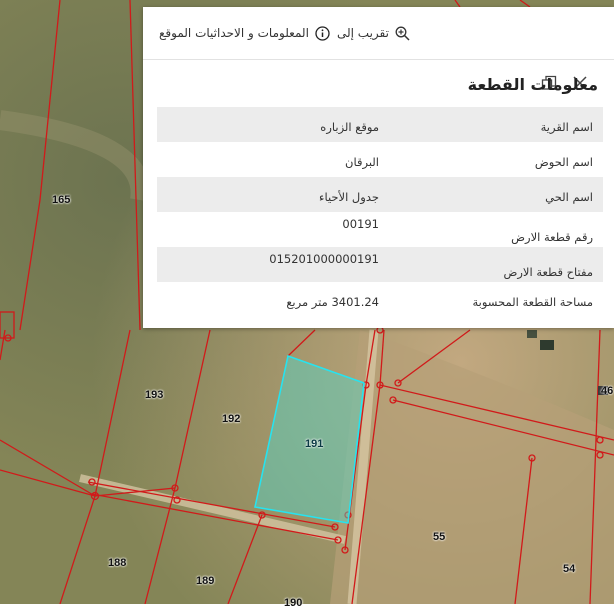  Describe the element at coordinates (234, 33) in the screenshot. I see `info-coords-label: المعلومات و الاحداثيات الموقع` at that location.